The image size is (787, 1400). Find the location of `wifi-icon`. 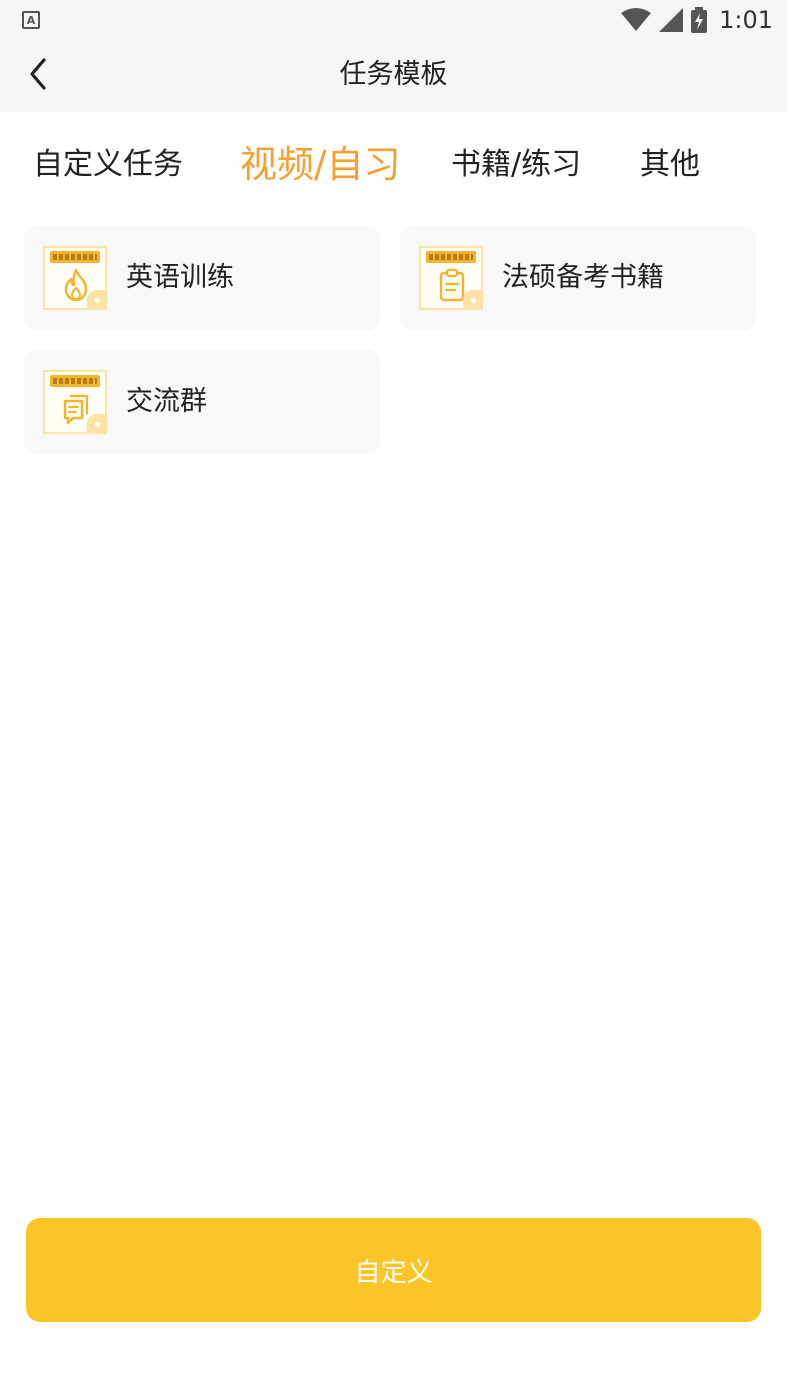

wifi-icon is located at coordinates (636, 20).